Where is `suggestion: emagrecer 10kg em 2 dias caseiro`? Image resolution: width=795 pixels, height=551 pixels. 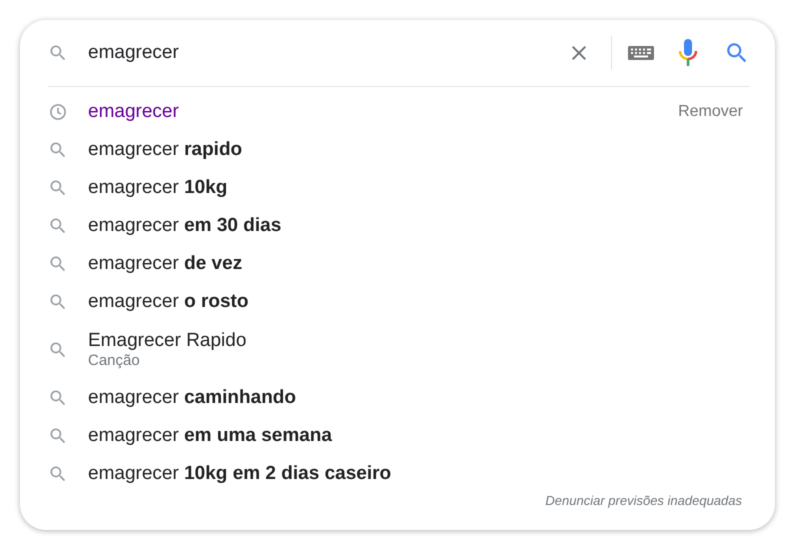 suggestion: emagrecer 10kg em 2 dias caseiro is located at coordinates (240, 474).